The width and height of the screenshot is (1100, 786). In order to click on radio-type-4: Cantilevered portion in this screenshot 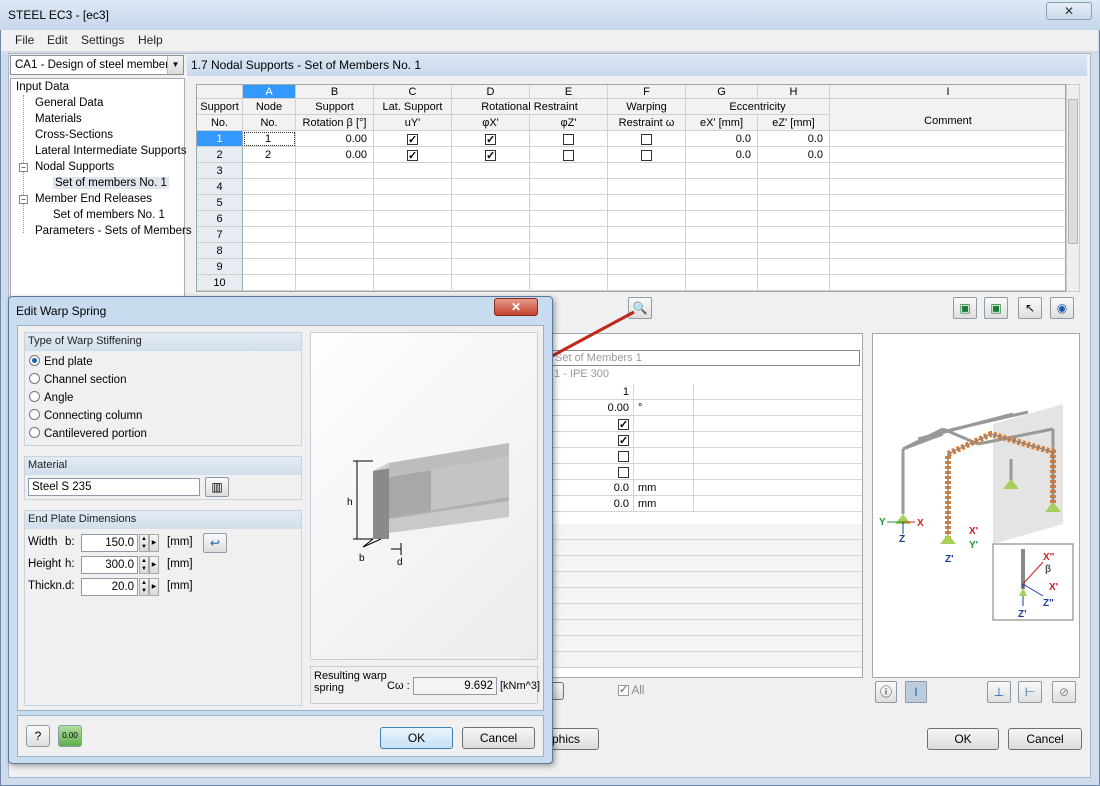, I will do `click(88, 433)`.